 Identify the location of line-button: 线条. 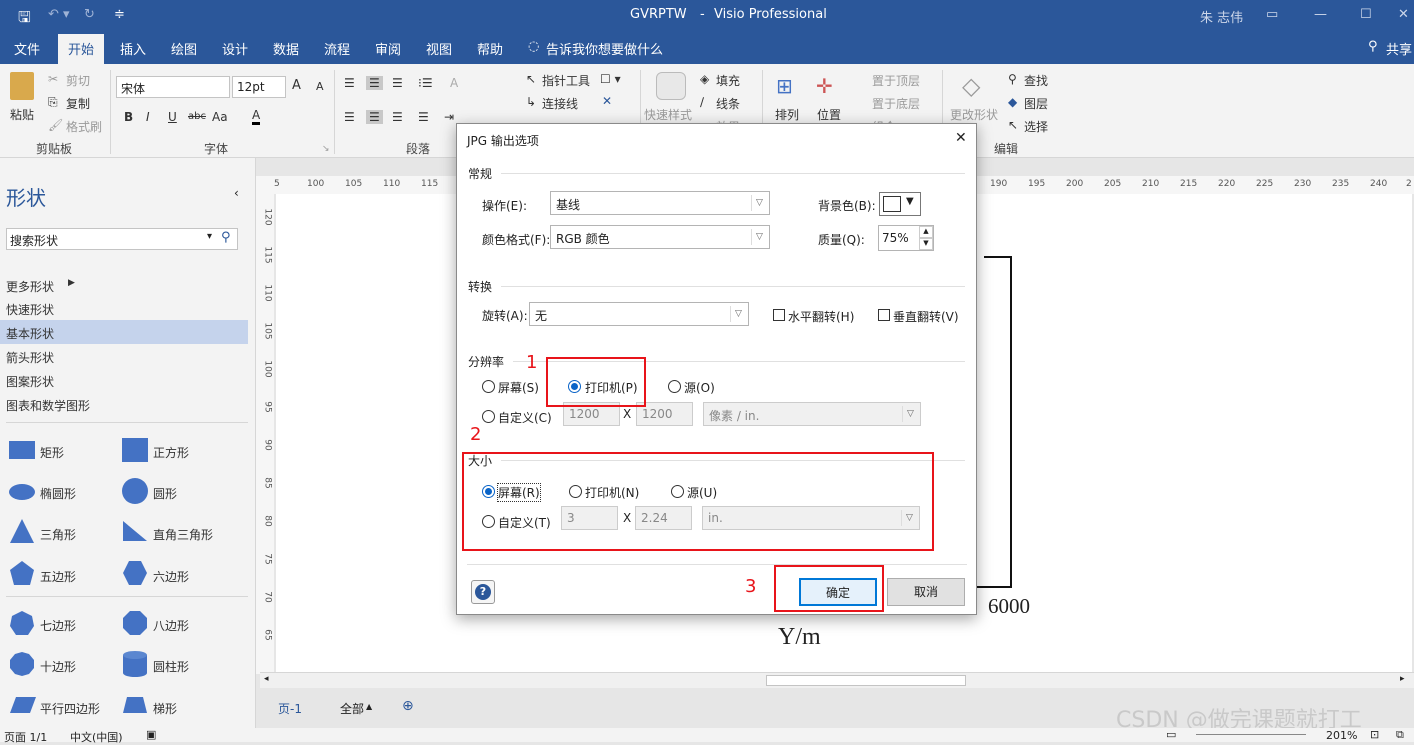
(728, 103).